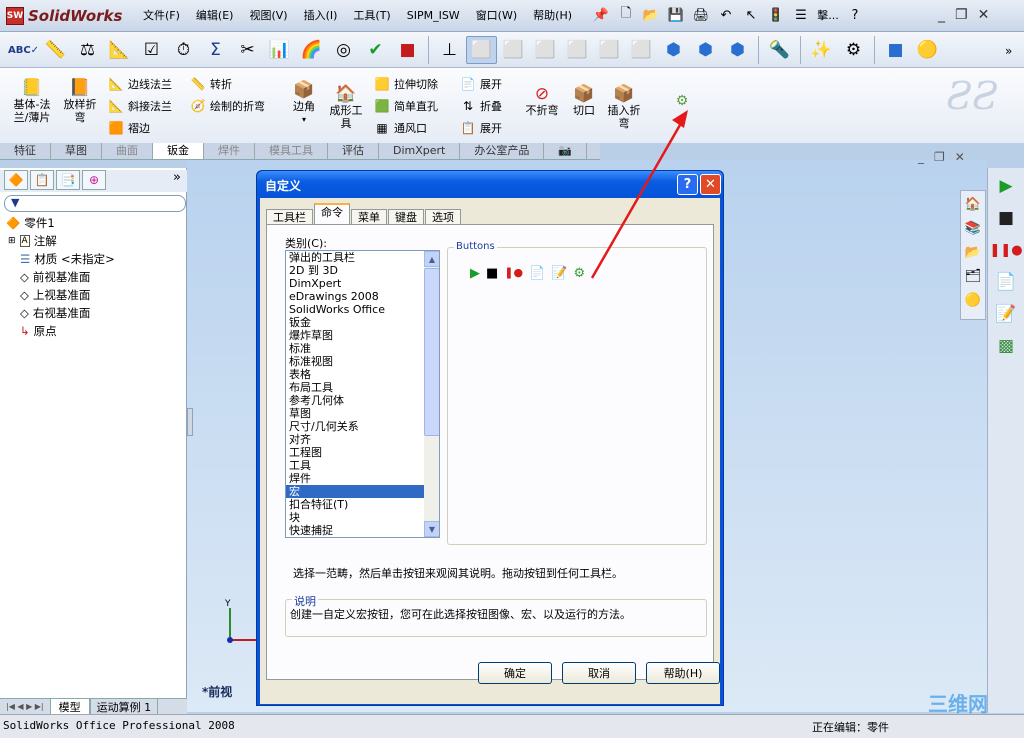  What do you see at coordinates (291, 151) in the screenshot?
I see `tab-mold-tools: 模具工具` at bounding box center [291, 151].